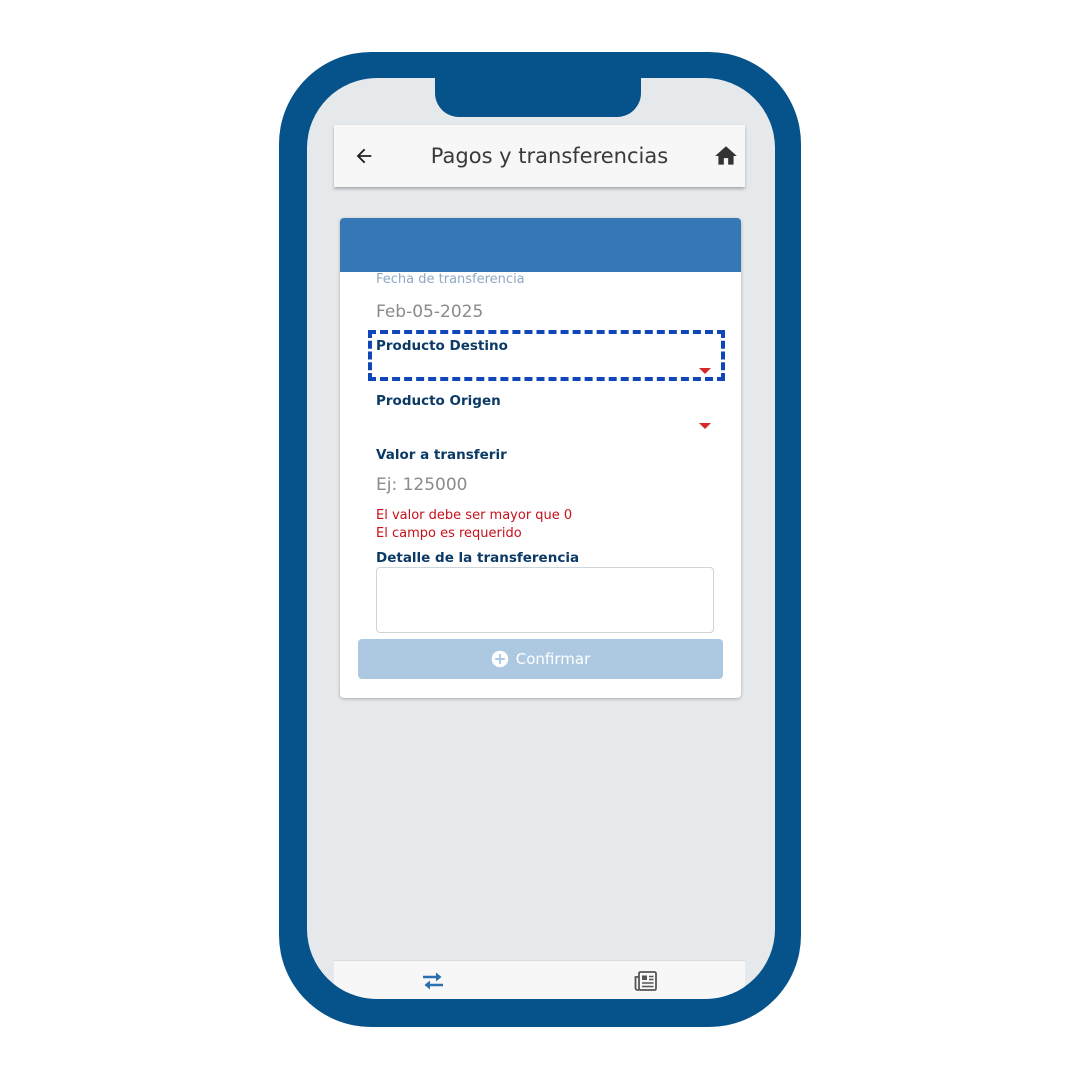  What do you see at coordinates (553, 659) in the screenshot?
I see `confirm-label: Confirmar` at bounding box center [553, 659].